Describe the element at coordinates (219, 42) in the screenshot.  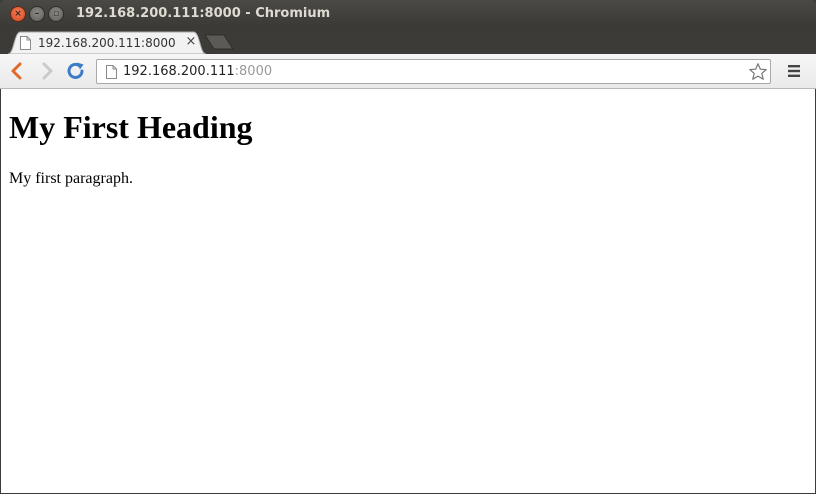
I see `new-tab-button` at that location.